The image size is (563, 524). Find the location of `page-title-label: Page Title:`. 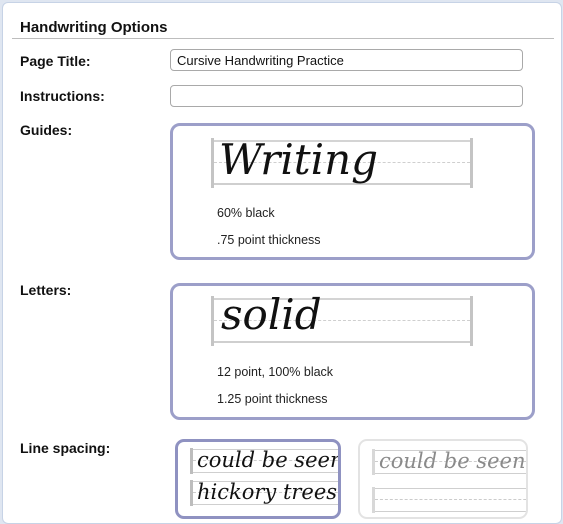

page-title-label: Page Title: is located at coordinates (55, 61).